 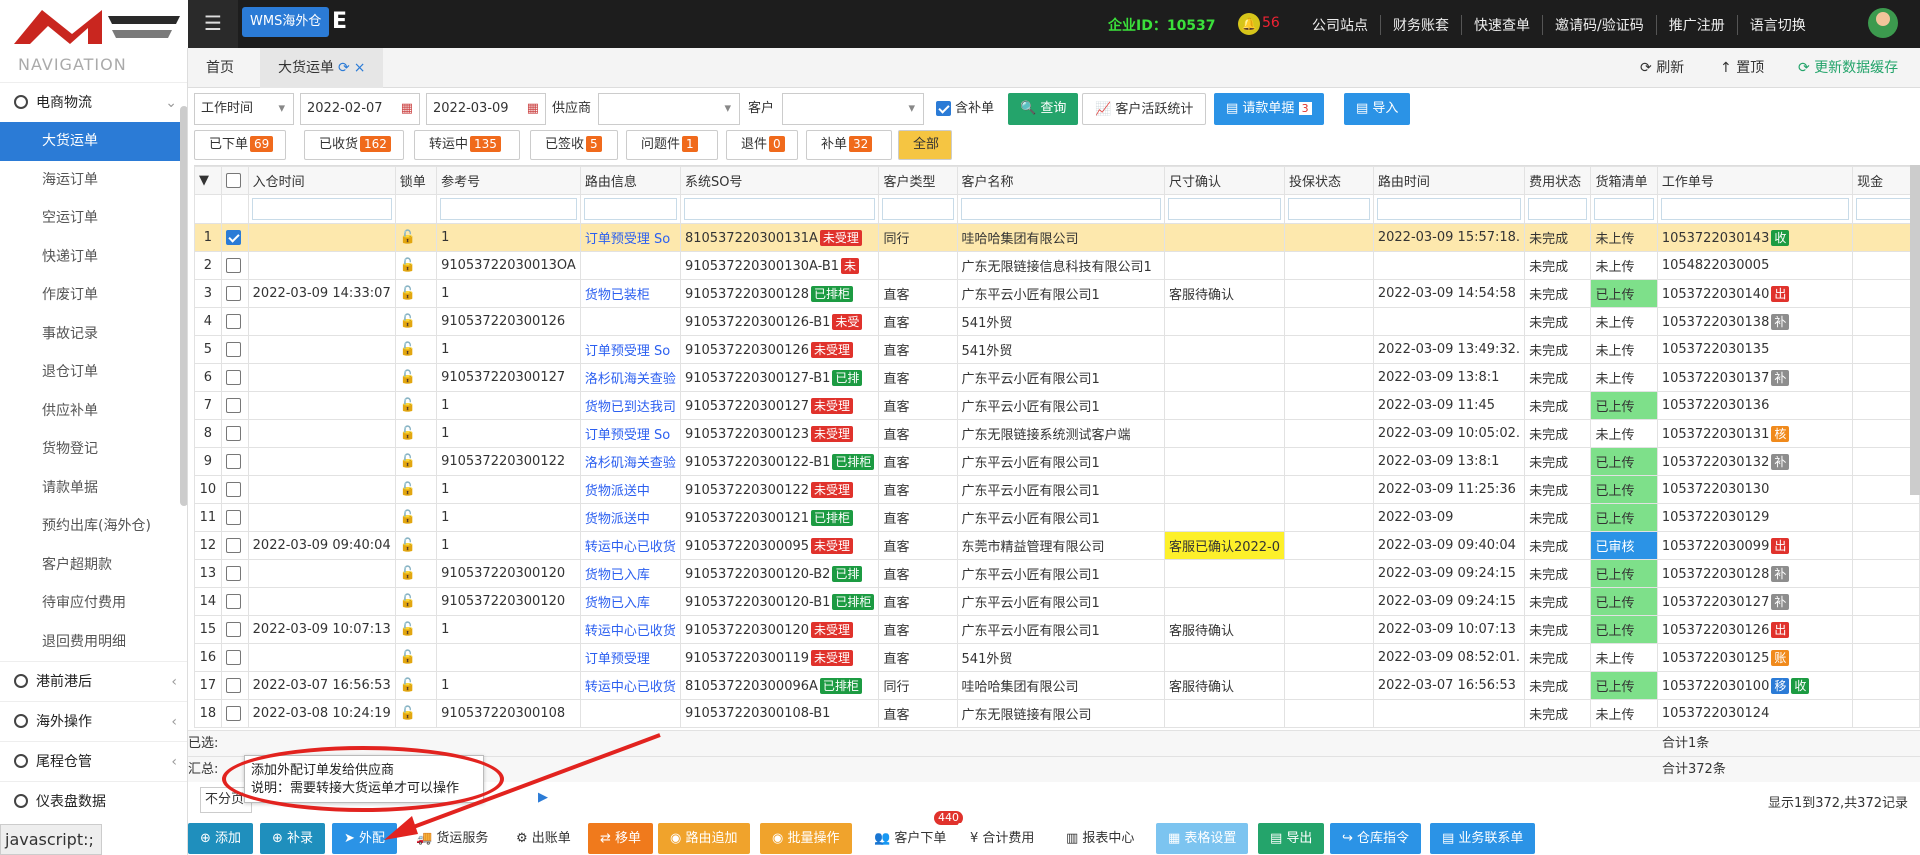 I want to click on reports-button: ▥ 报表中心, so click(x=1100, y=838).